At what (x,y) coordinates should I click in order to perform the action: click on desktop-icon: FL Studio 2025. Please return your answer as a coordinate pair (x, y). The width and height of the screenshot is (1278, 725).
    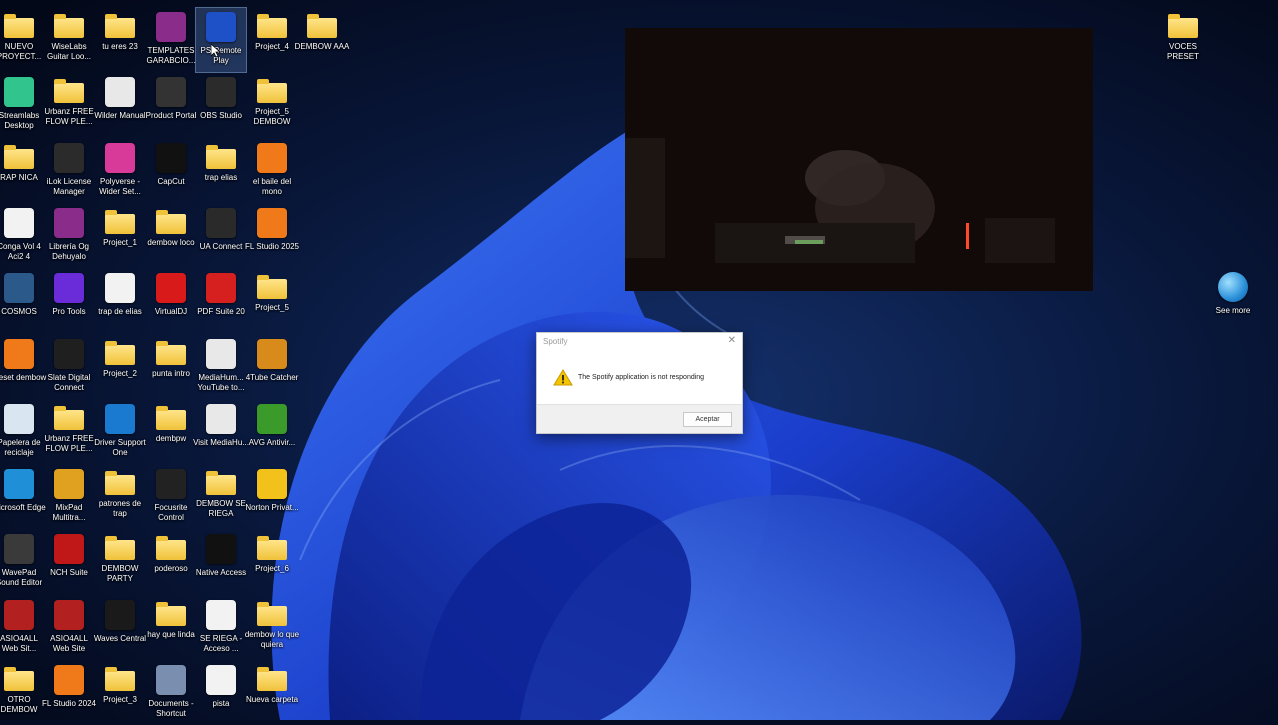
    Looking at the image, I should click on (272, 236).